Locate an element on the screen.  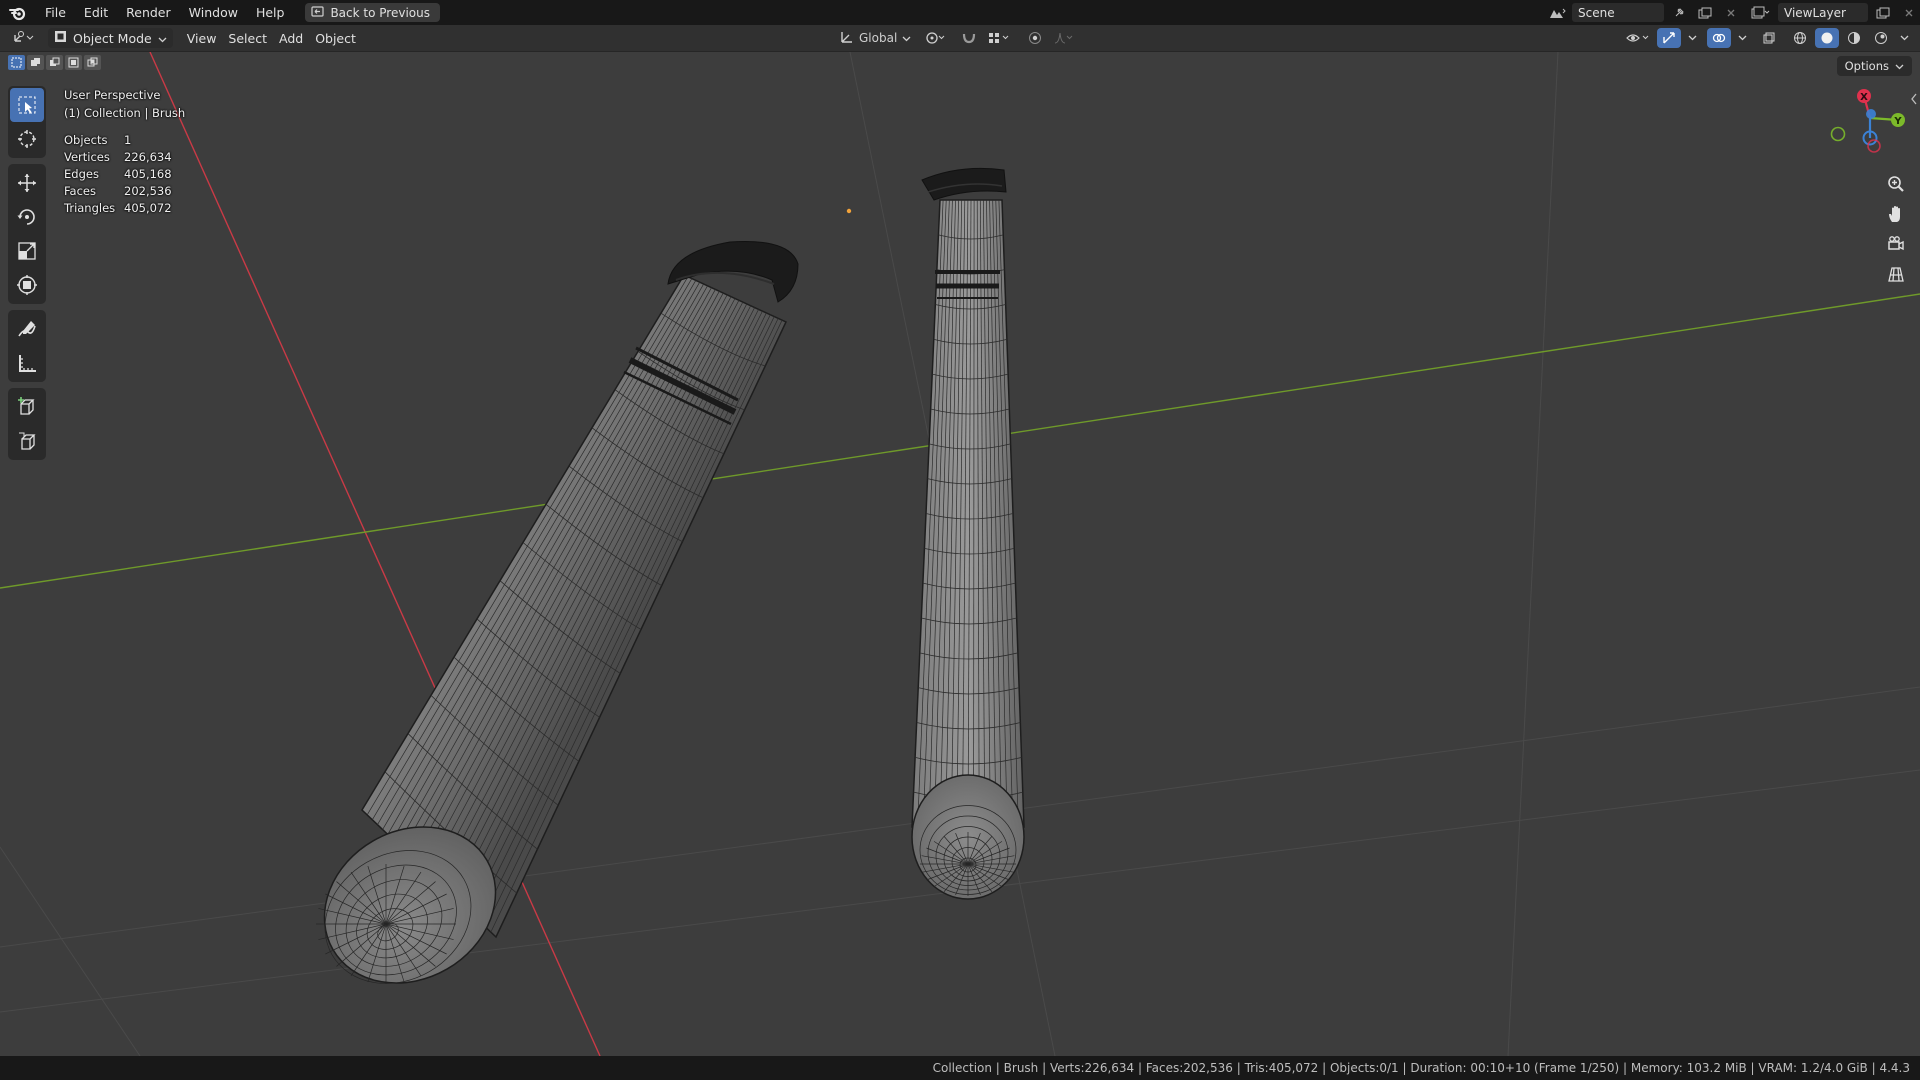
menu-edit: Edit is located at coordinates (96, 12).